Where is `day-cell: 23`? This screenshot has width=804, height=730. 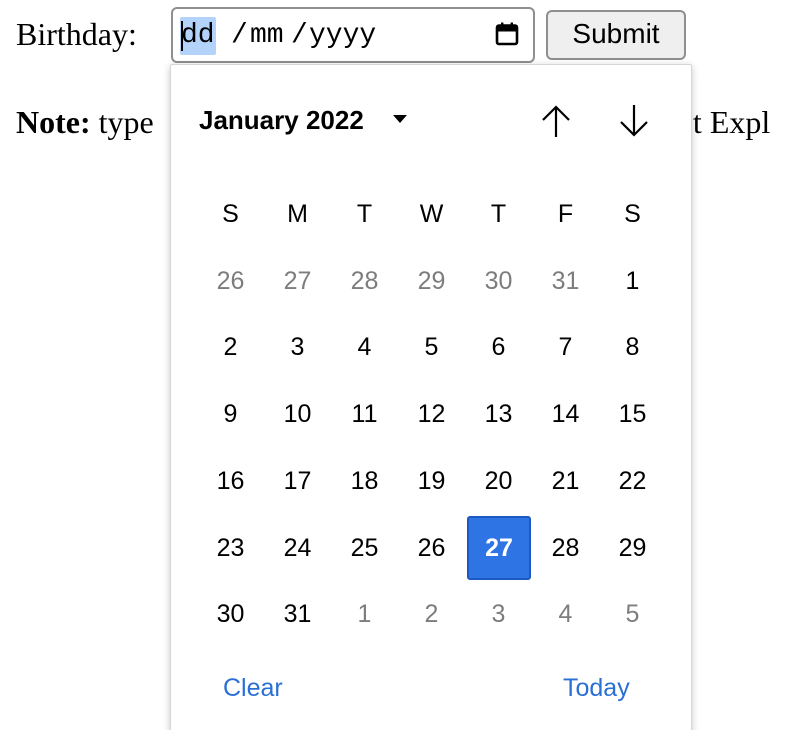
day-cell: 23 is located at coordinates (230, 548).